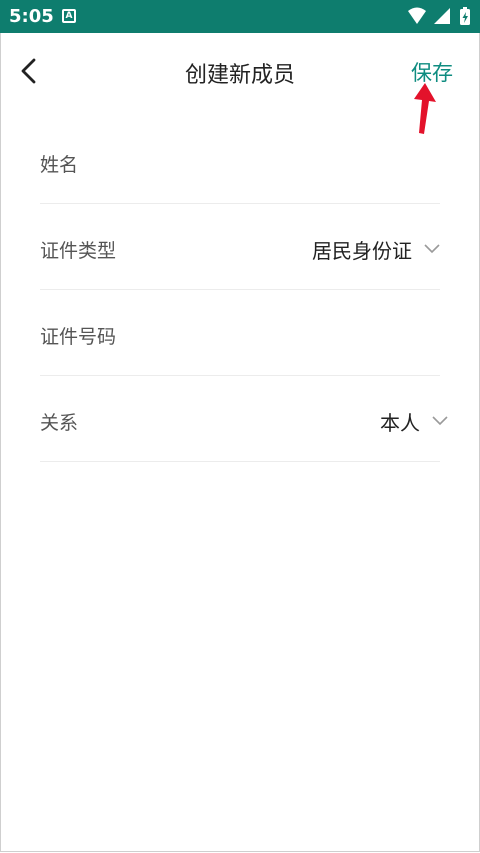 Image resolution: width=480 pixels, height=853 pixels. I want to click on name-label: 姓名, so click(59, 165).